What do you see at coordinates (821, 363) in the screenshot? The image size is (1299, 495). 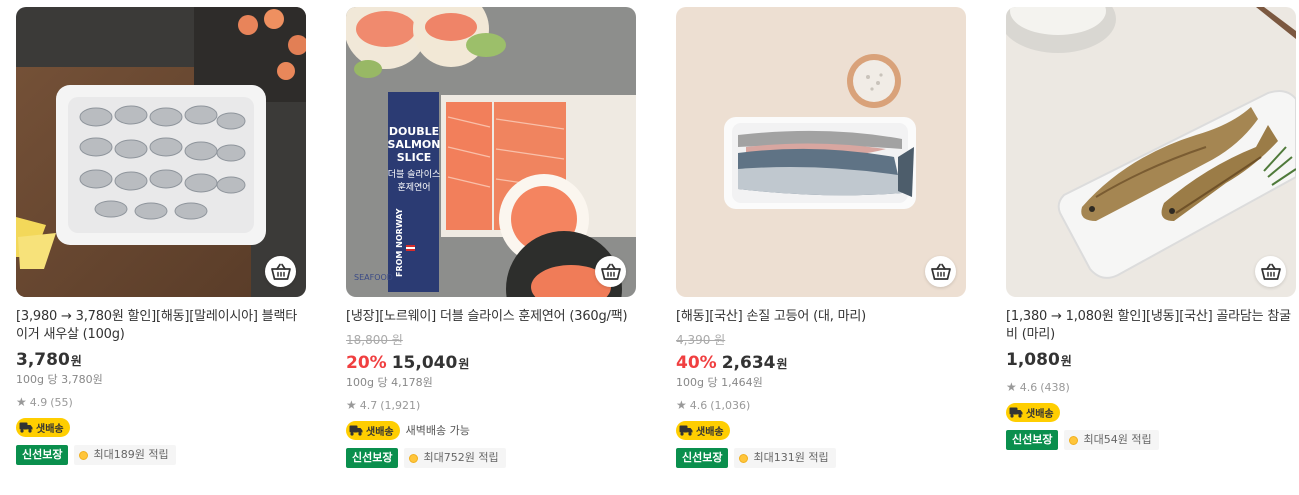 I see `price-row: 40% 2,634 원` at bounding box center [821, 363].